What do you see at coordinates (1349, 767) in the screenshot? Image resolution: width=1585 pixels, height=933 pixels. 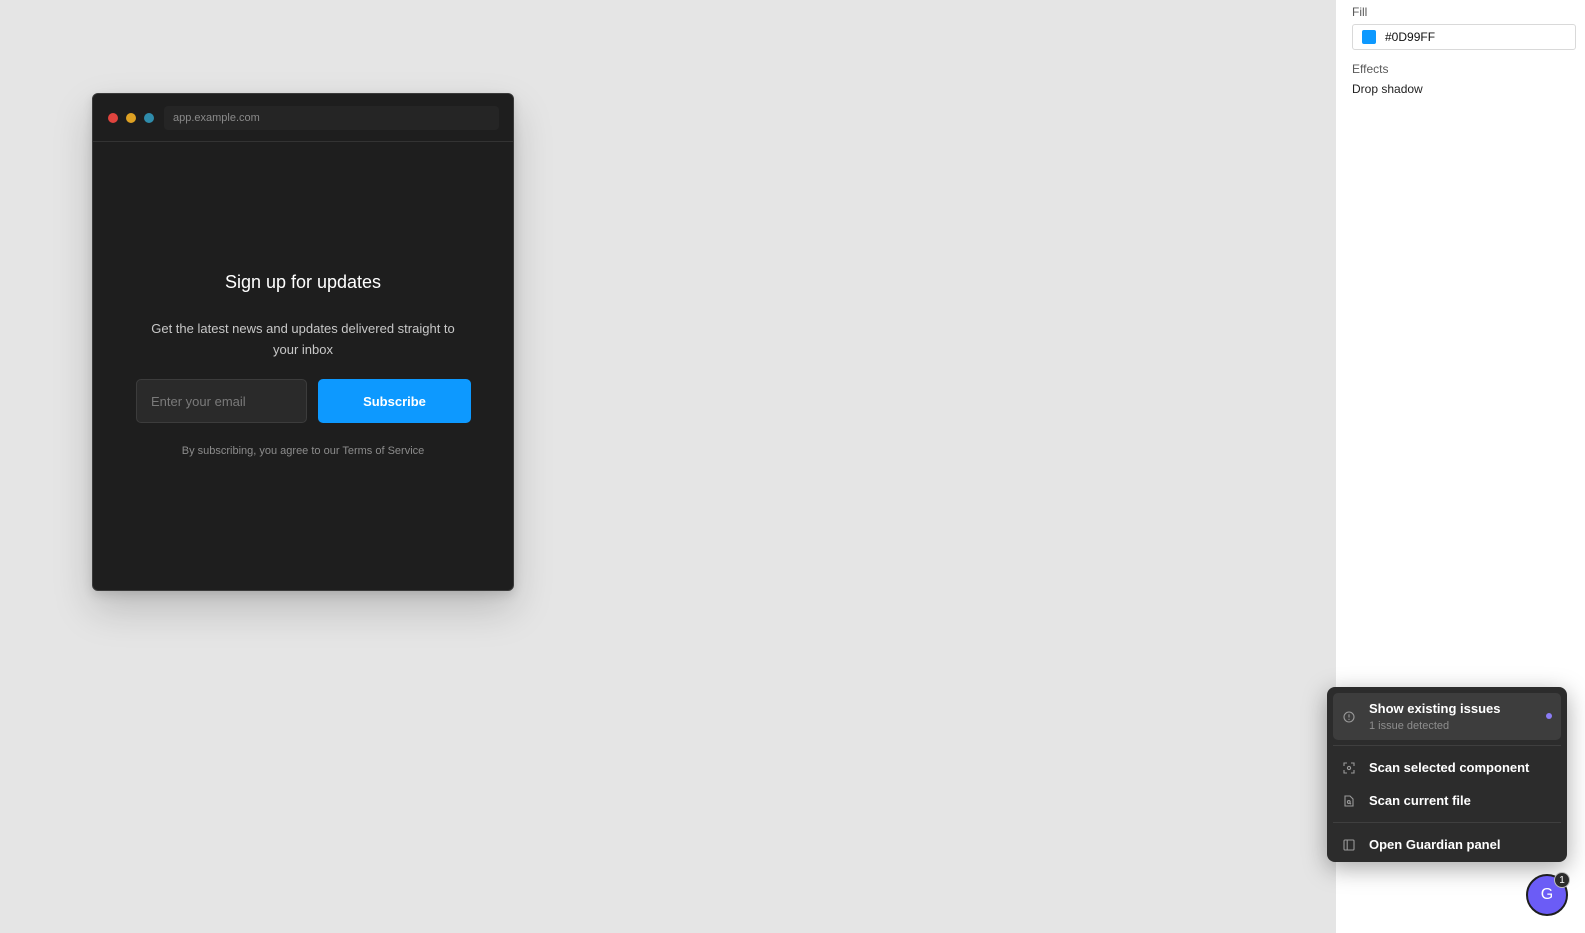 I see `scan-focus-icon` at bounding box center [1349, 767].